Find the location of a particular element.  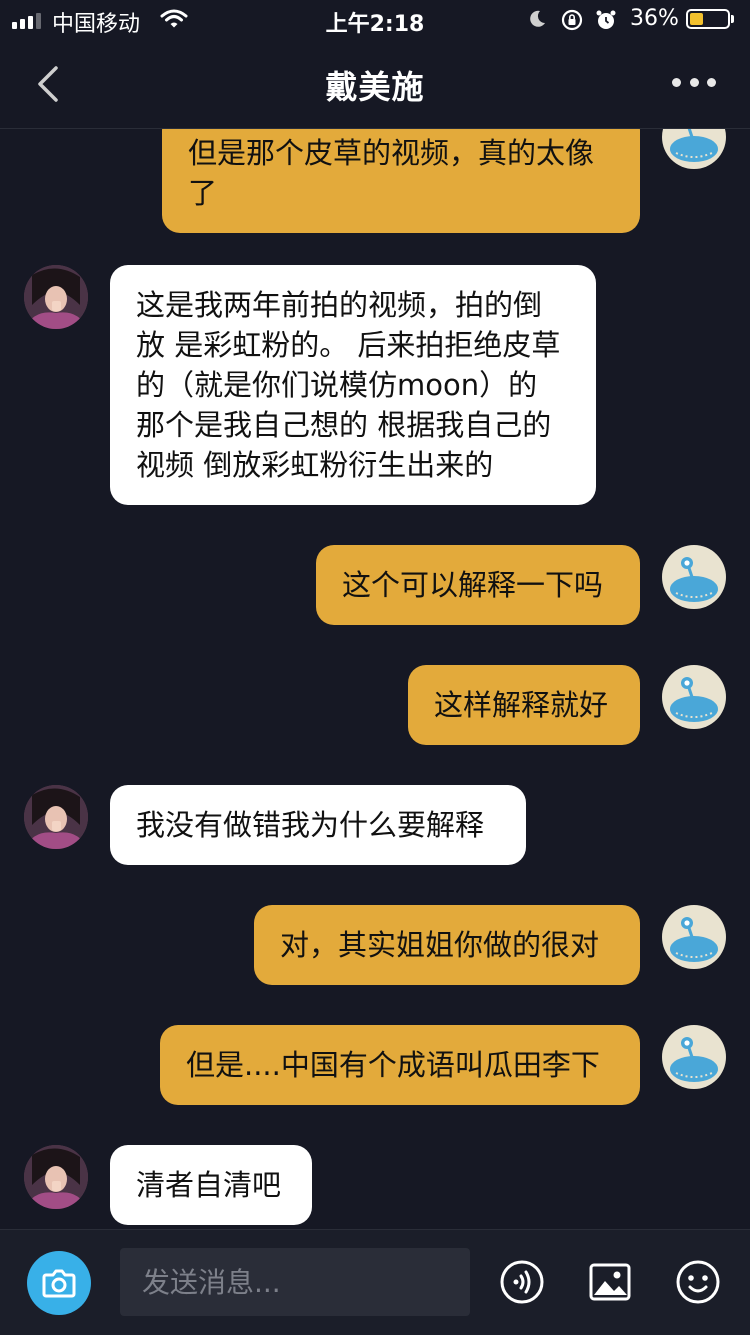

battery-nub is located at coordinates (732, 19).